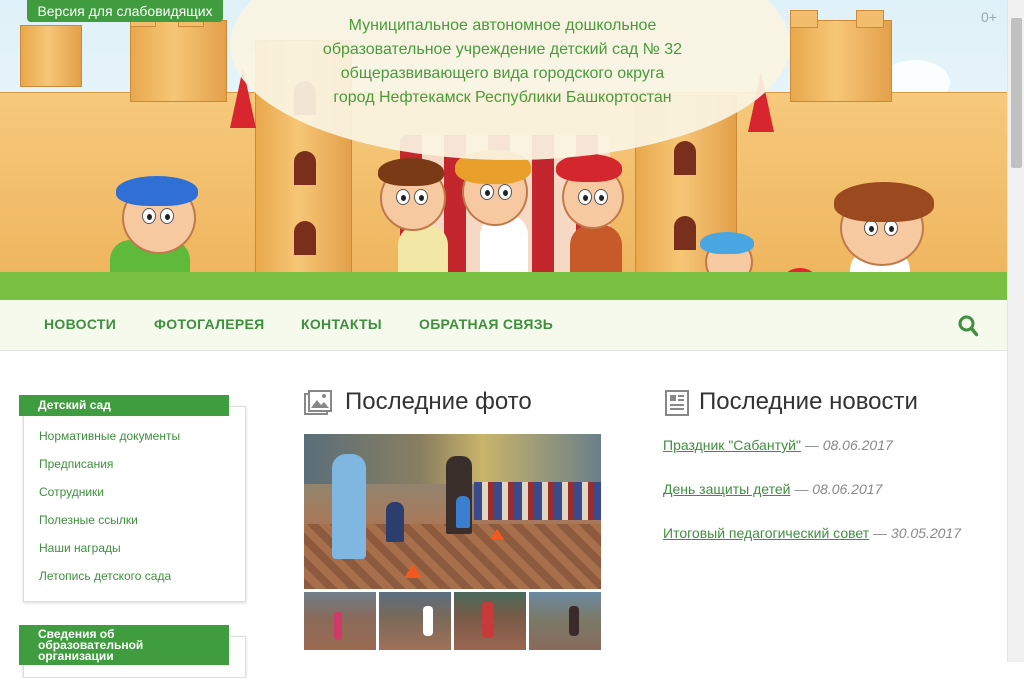  I want to click on news-link: Итоговый педагогический совет, so click(766, 533).